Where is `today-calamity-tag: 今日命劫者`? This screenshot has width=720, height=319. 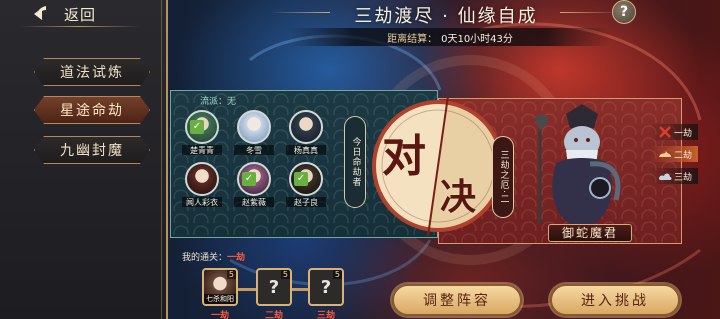 today-calamity-tag: 今日命劫者 is located at coordinates (355, 162).